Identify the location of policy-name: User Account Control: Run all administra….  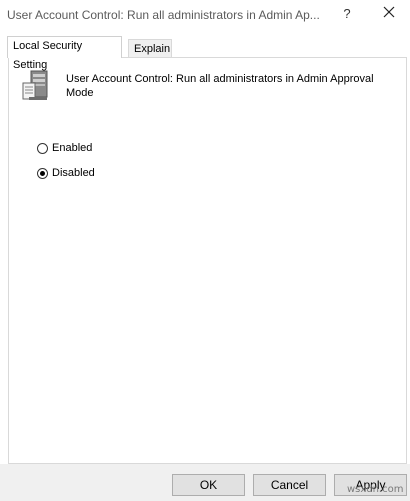
(220, 86).